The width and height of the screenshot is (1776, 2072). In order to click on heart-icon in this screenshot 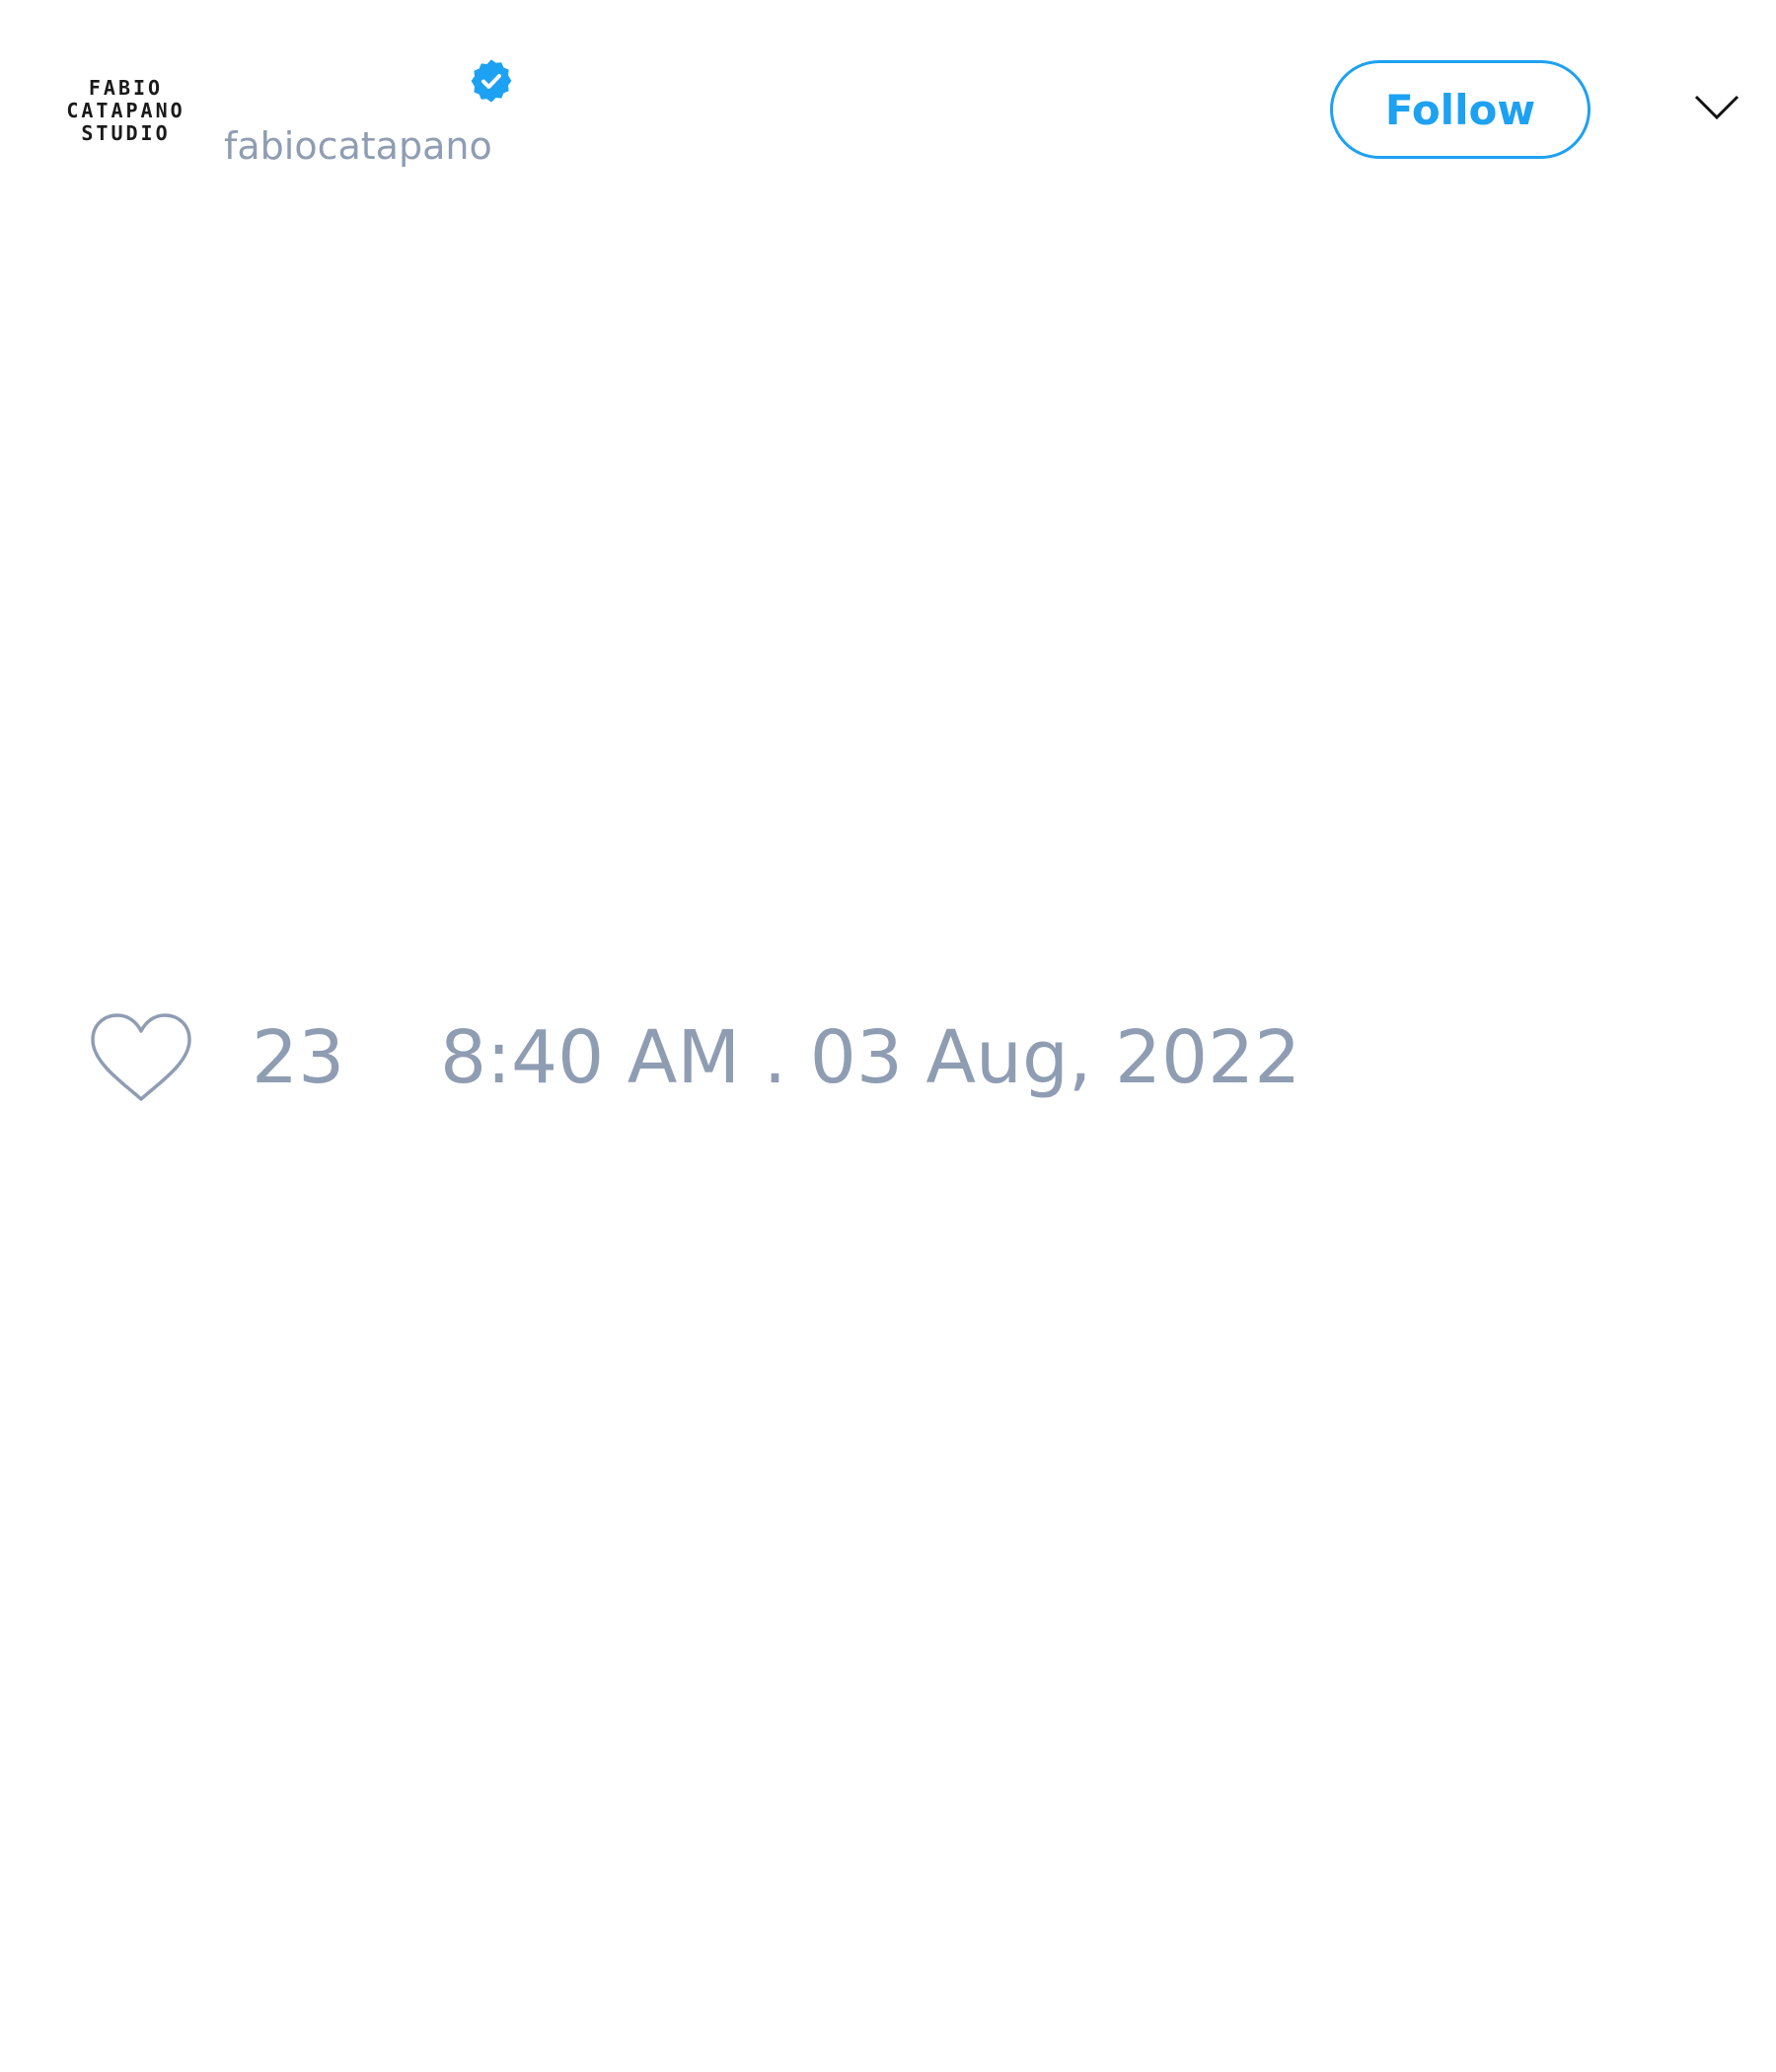, I will do `click(141, 1058)`.